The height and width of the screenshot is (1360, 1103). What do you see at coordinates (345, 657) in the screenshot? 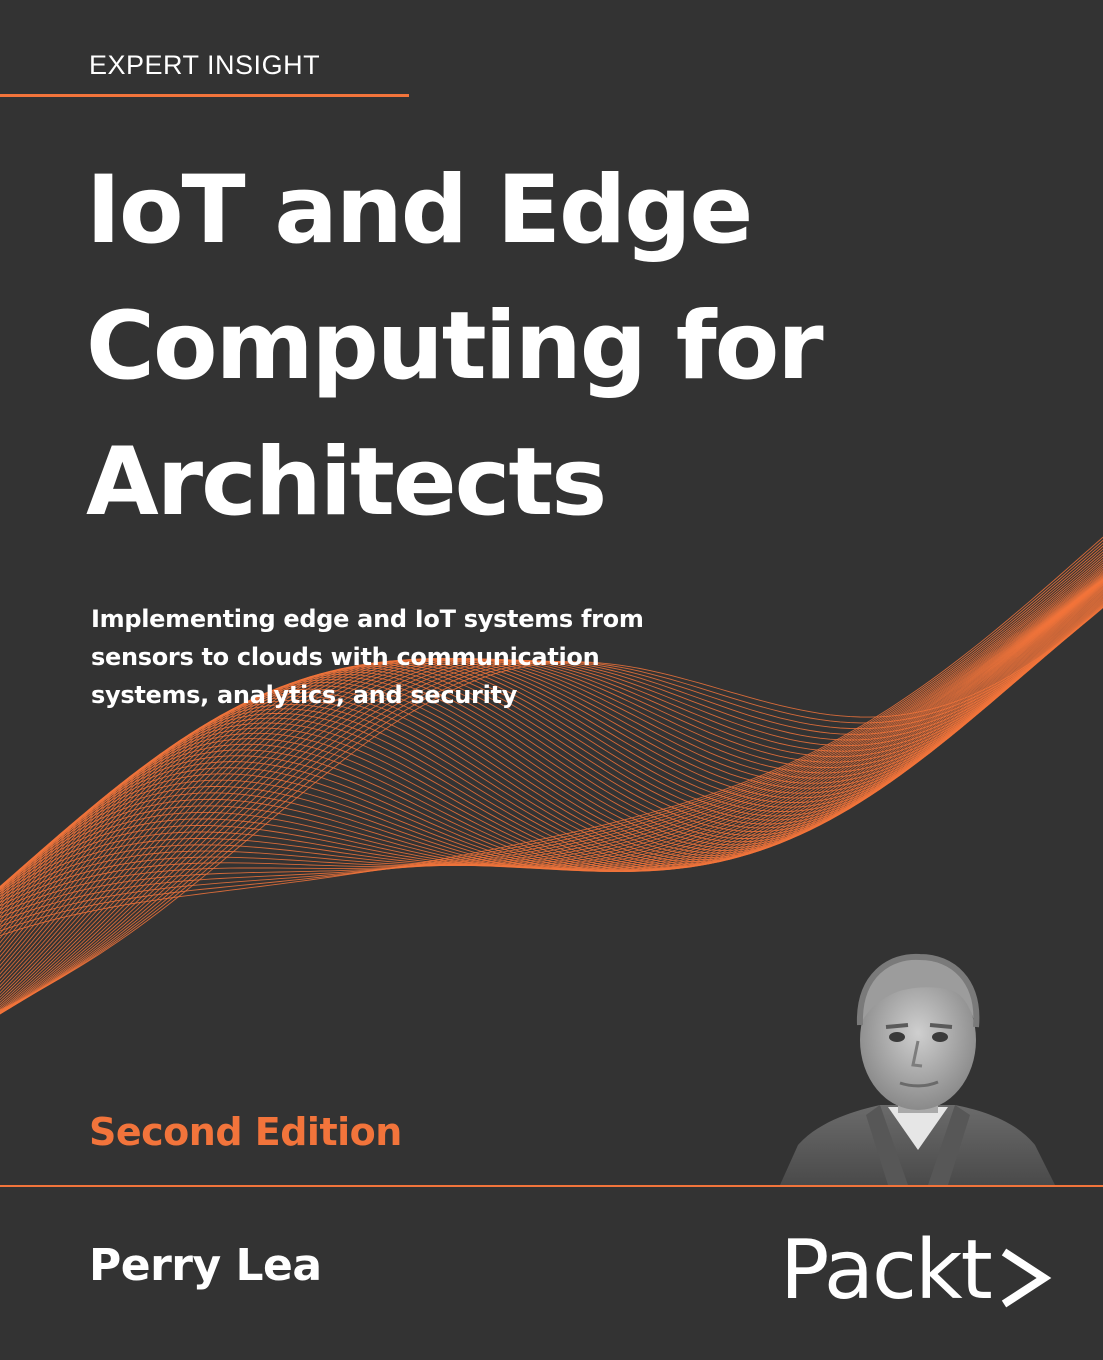
I see `subtitle-line-2: sensors to clouds with communication` at bounding box center [345, 657].